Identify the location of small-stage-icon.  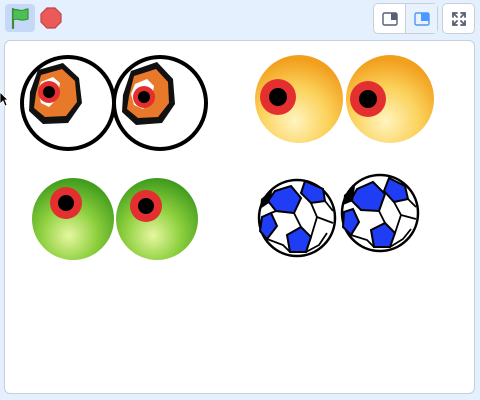
(389, 18).